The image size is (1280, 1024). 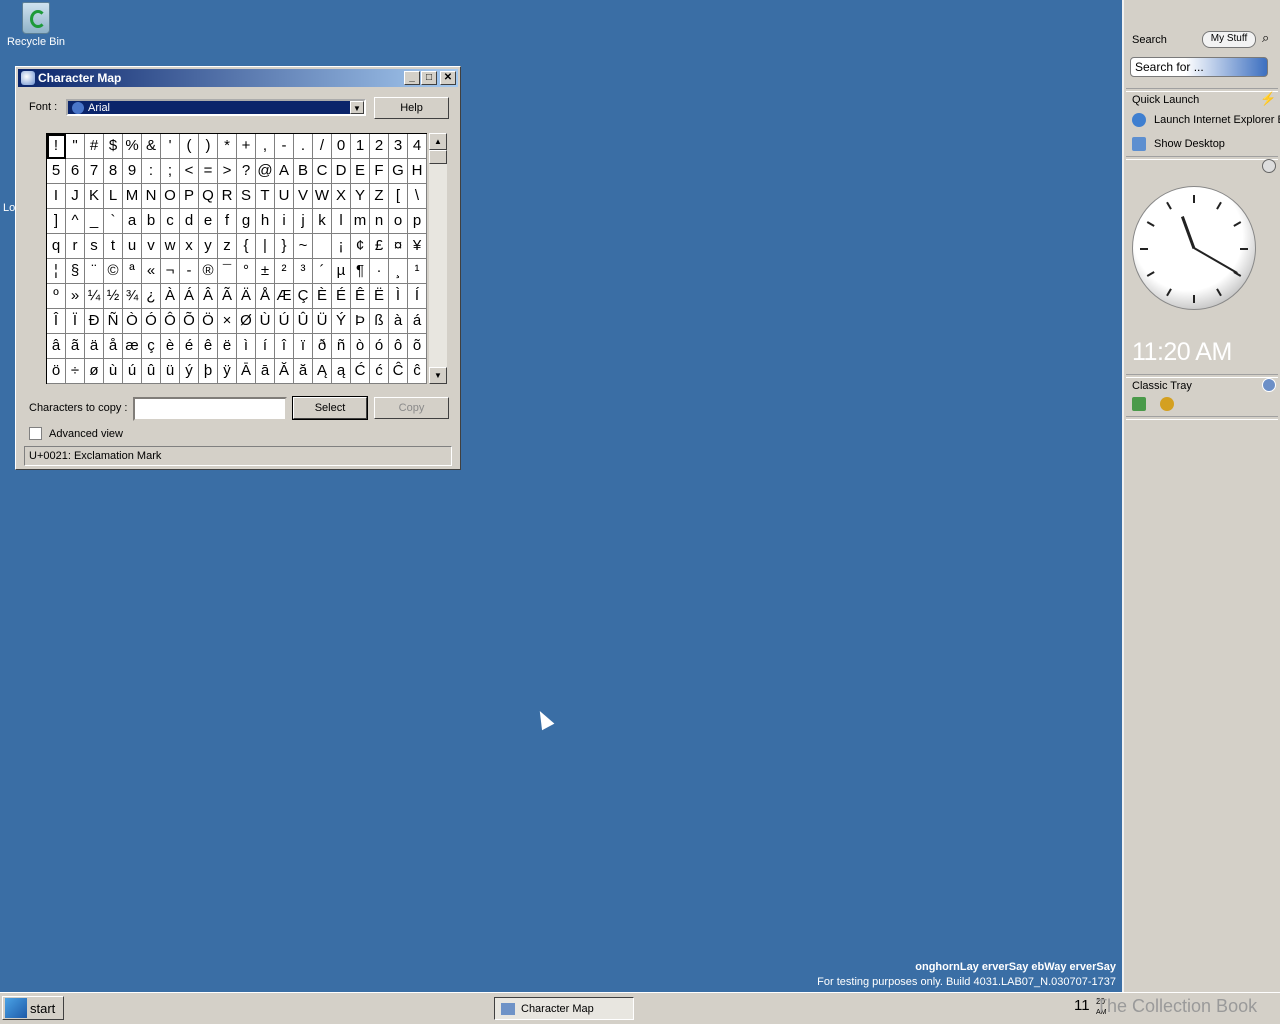 I want to click on character-cell: :, so click(x=151, y=171).